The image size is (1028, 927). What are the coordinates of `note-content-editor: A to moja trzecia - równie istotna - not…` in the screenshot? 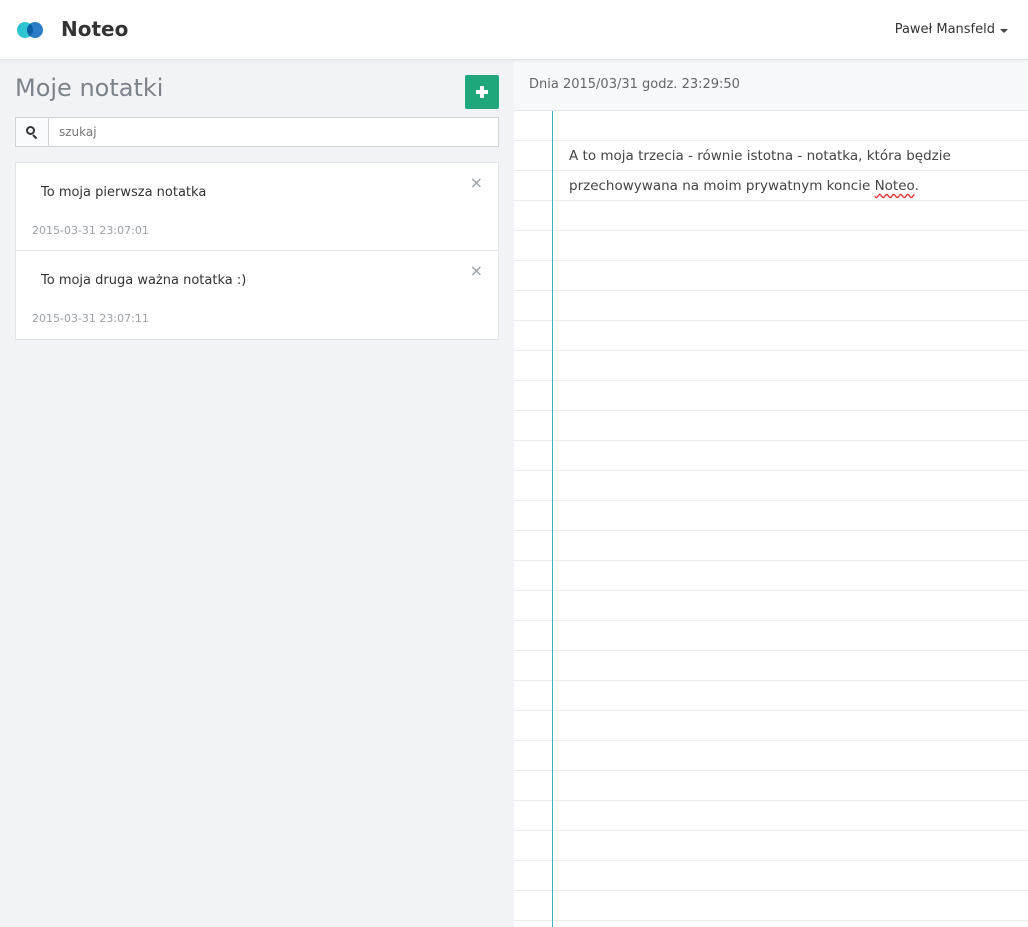 It's located at (779, 171).